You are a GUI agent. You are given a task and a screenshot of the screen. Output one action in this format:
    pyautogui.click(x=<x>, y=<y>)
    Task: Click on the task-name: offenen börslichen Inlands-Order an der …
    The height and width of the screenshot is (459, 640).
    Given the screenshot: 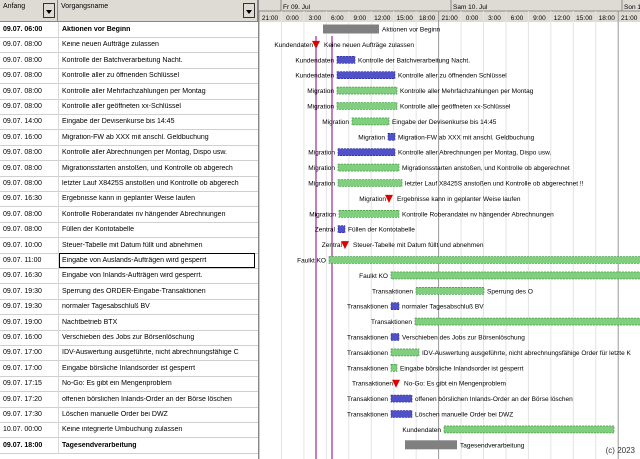 What is the action you would take?
    pyautogui.click(x=159, y=399)
    